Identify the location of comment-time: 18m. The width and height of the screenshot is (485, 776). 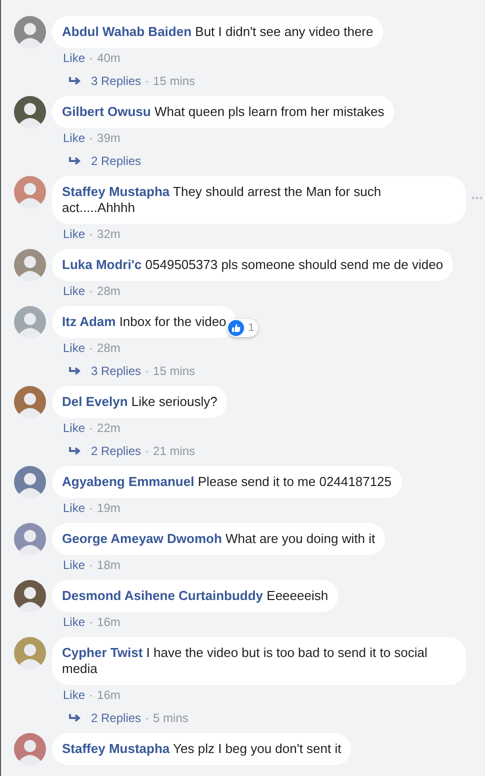
(108, 565).